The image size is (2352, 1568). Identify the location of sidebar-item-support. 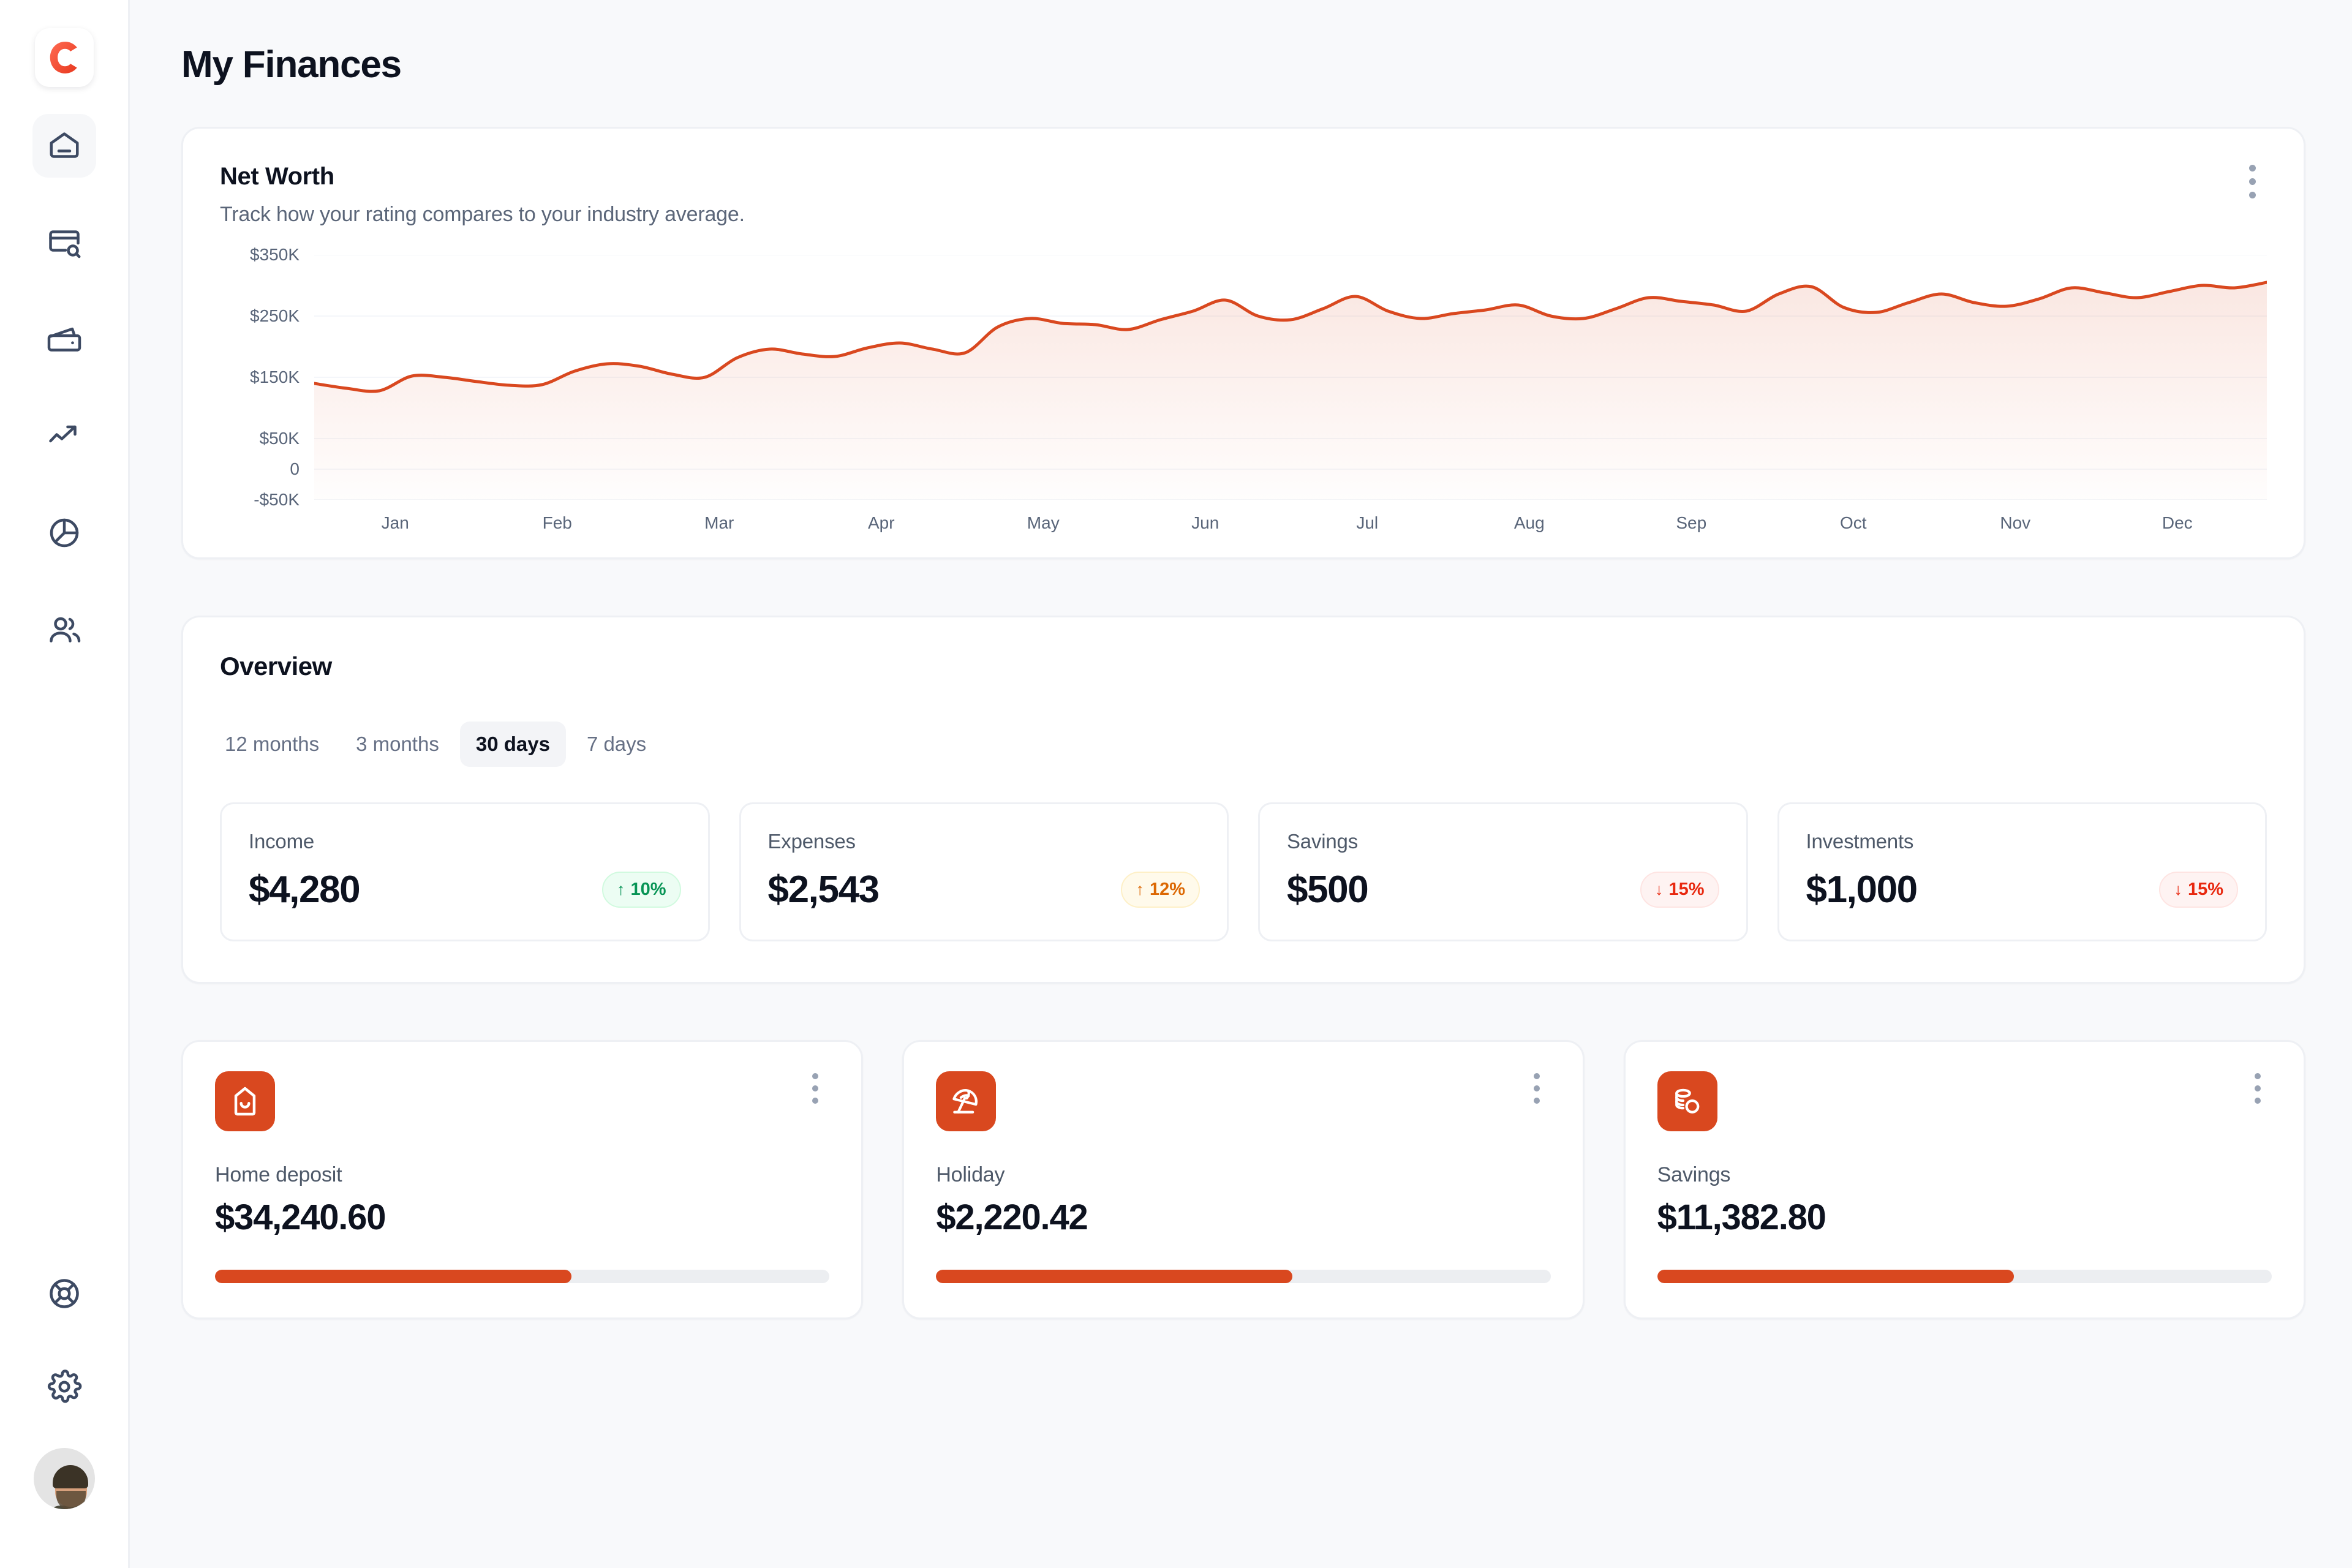
(64, 1294).